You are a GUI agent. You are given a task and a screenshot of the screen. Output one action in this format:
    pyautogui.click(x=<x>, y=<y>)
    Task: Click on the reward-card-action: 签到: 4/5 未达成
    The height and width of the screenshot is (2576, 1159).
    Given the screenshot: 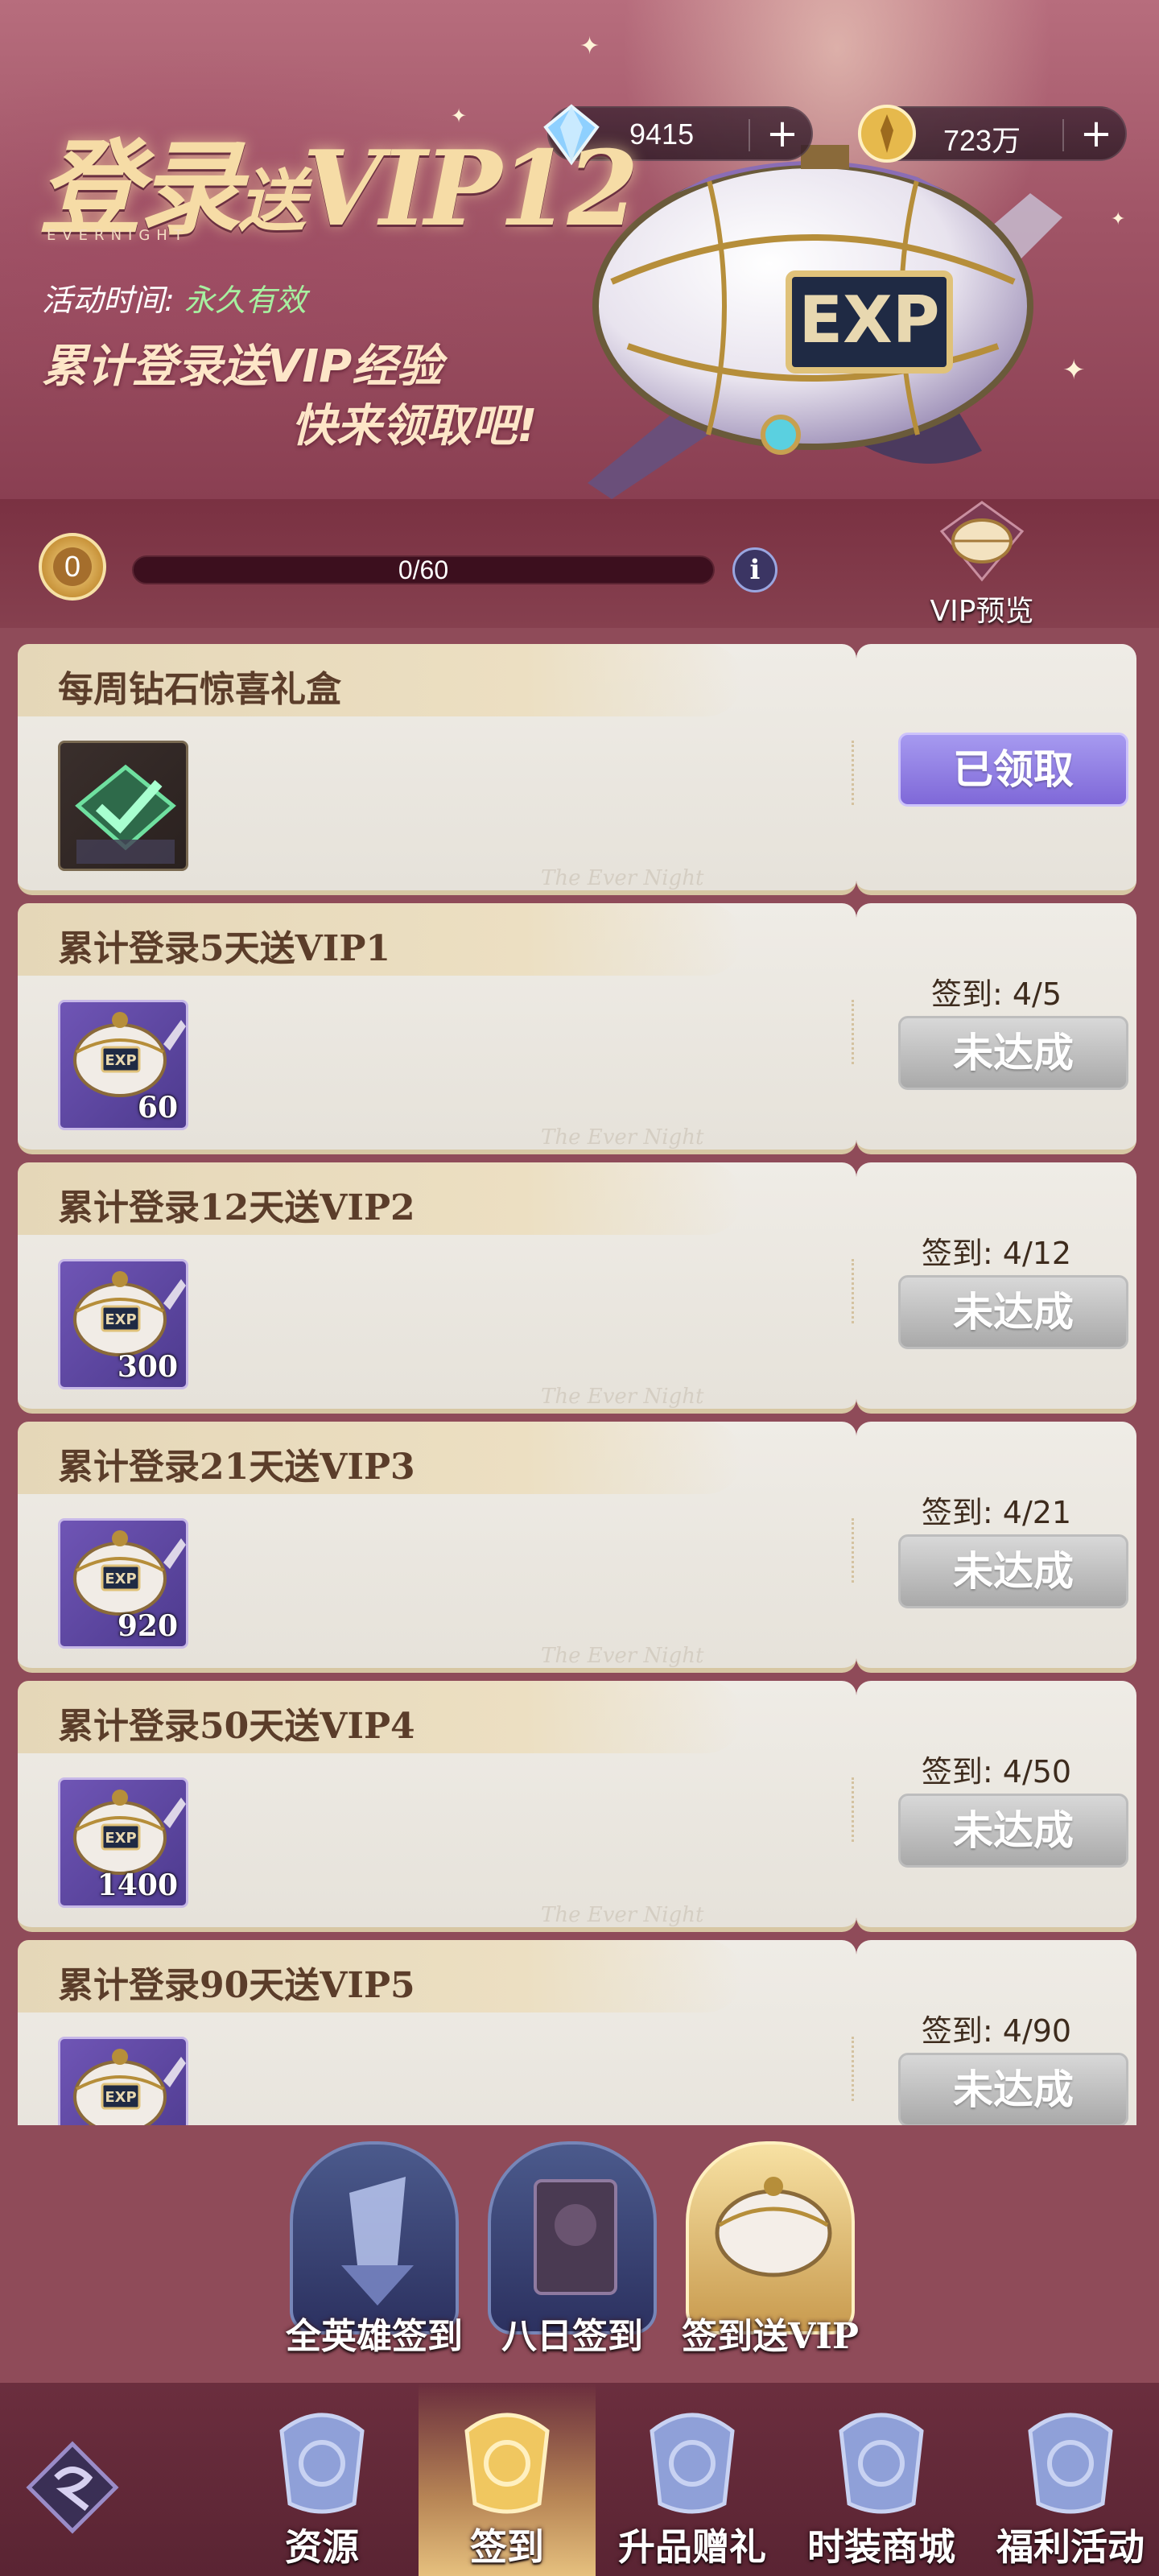 What is the action you would take?
    pyautogui.click(x=994, y=1028)
    